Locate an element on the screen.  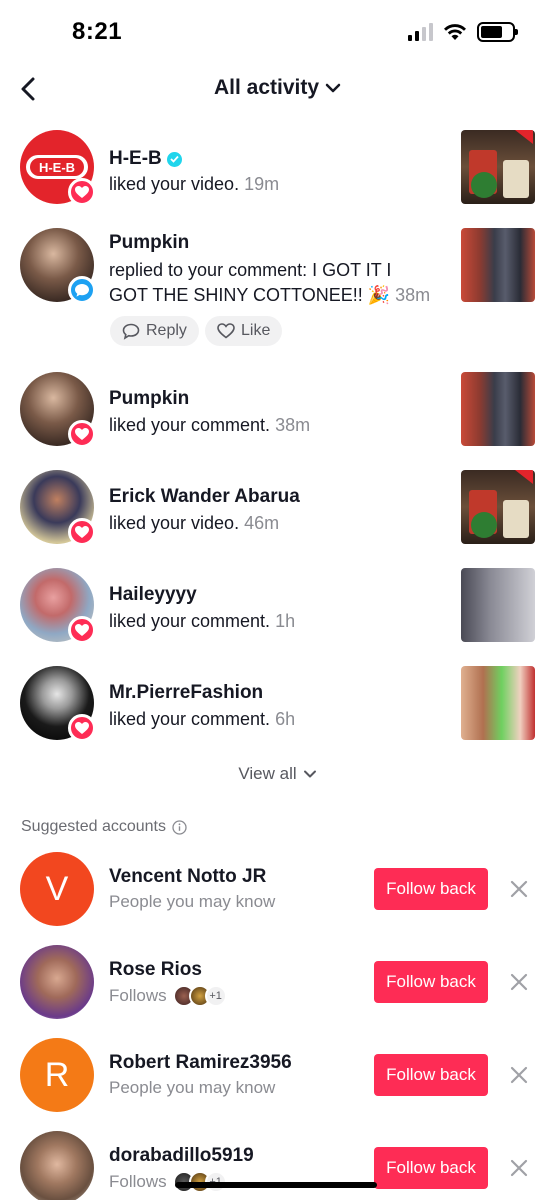
avatar: V is located at coordinates (57, 889).